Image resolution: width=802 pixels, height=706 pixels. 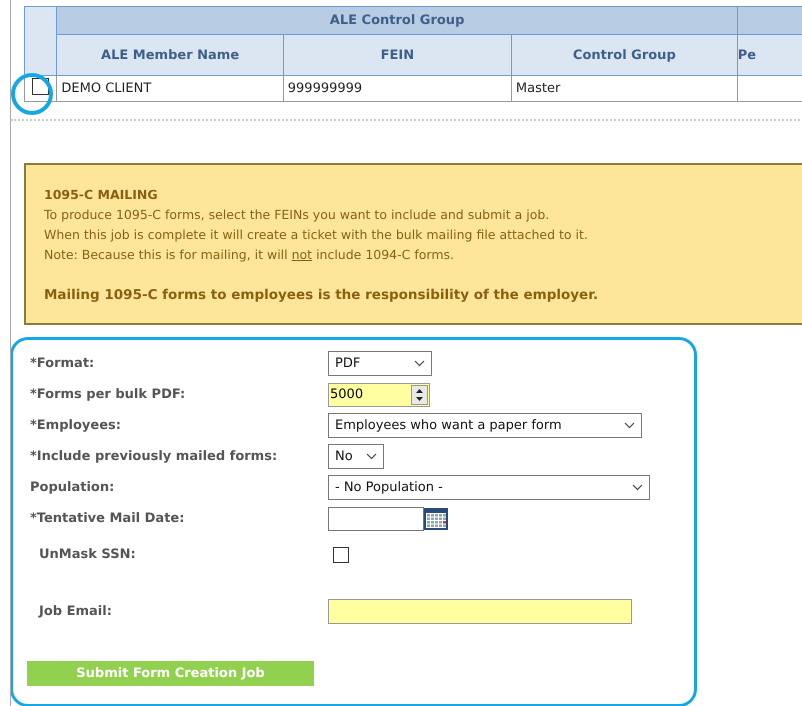 What do you see at coordinates (170, 89) in the screenshot?
I see `table-cell: DEMO CLIENT` at bounding box center [170, 89].